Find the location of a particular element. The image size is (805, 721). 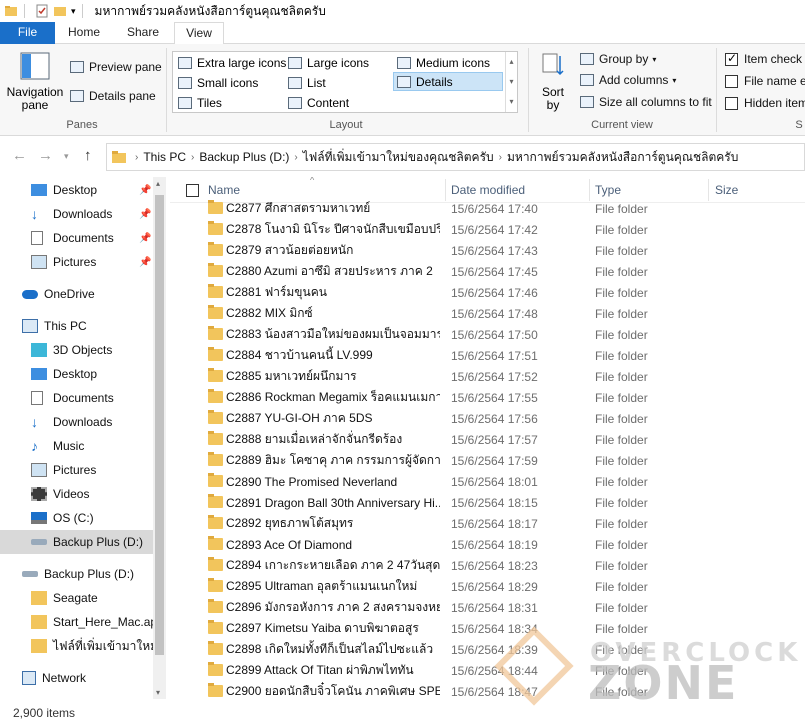

group-by-button: Group by ▾ is located at coordinates (618, 59).